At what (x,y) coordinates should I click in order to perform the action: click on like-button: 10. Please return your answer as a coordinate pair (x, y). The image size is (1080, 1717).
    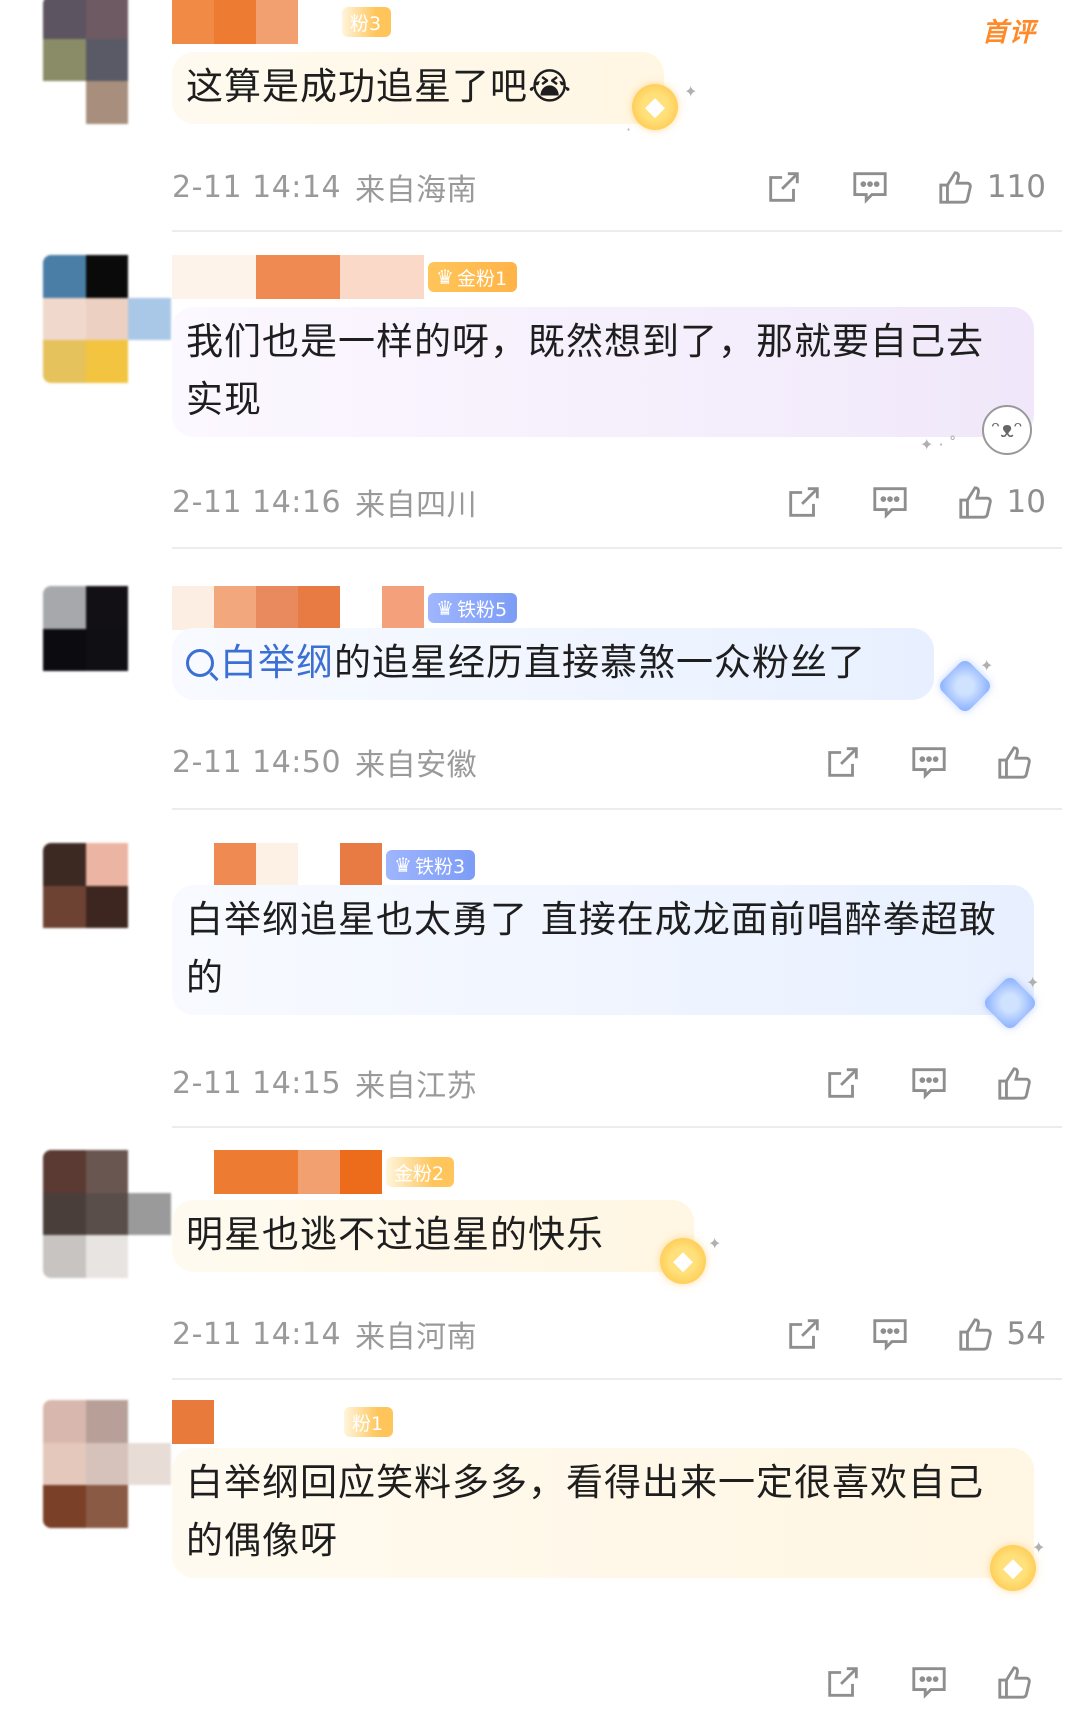
    Looking at the image, I should click on (1001, 502).